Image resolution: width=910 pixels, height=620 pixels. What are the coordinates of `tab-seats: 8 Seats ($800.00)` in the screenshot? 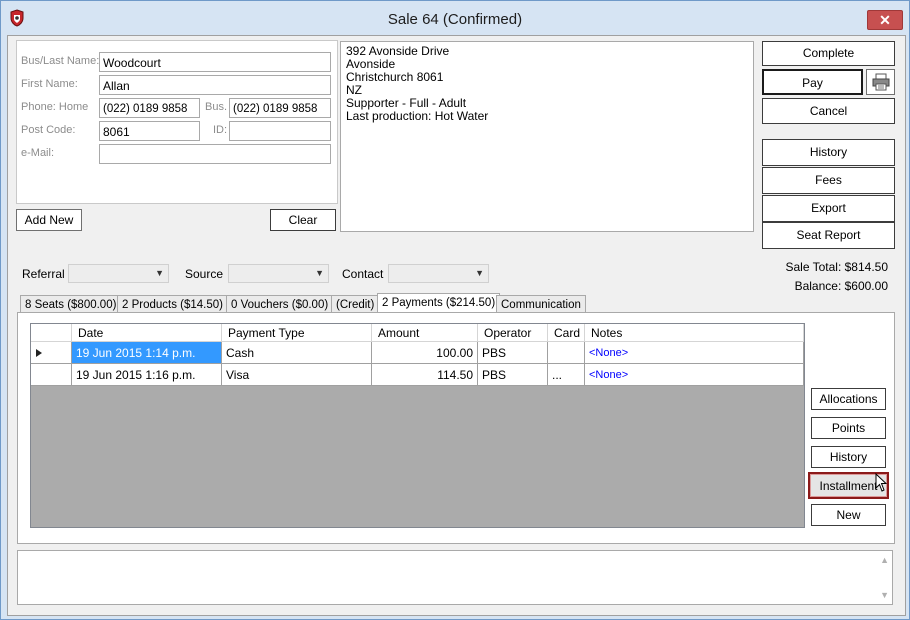 It's located at (71, 304).